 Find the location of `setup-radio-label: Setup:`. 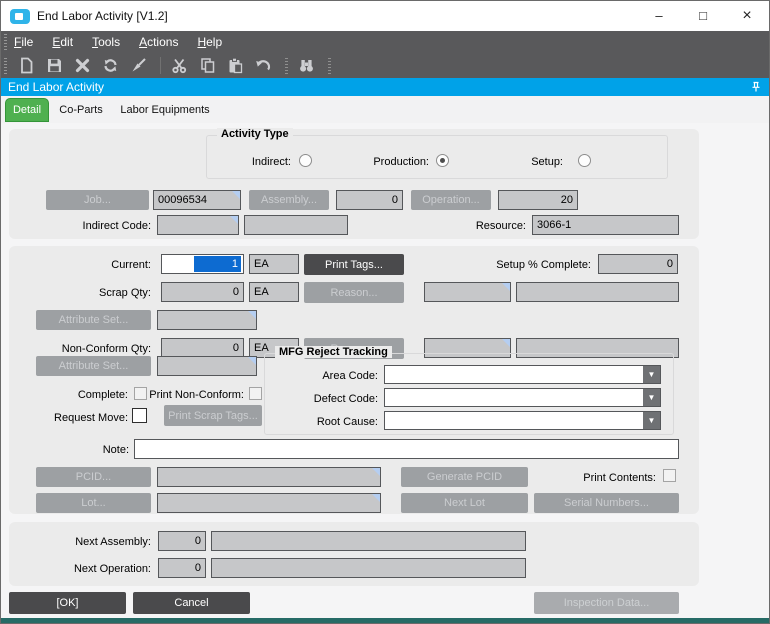

setup-radio-label: Setup: is located at coordinates (547, 162).